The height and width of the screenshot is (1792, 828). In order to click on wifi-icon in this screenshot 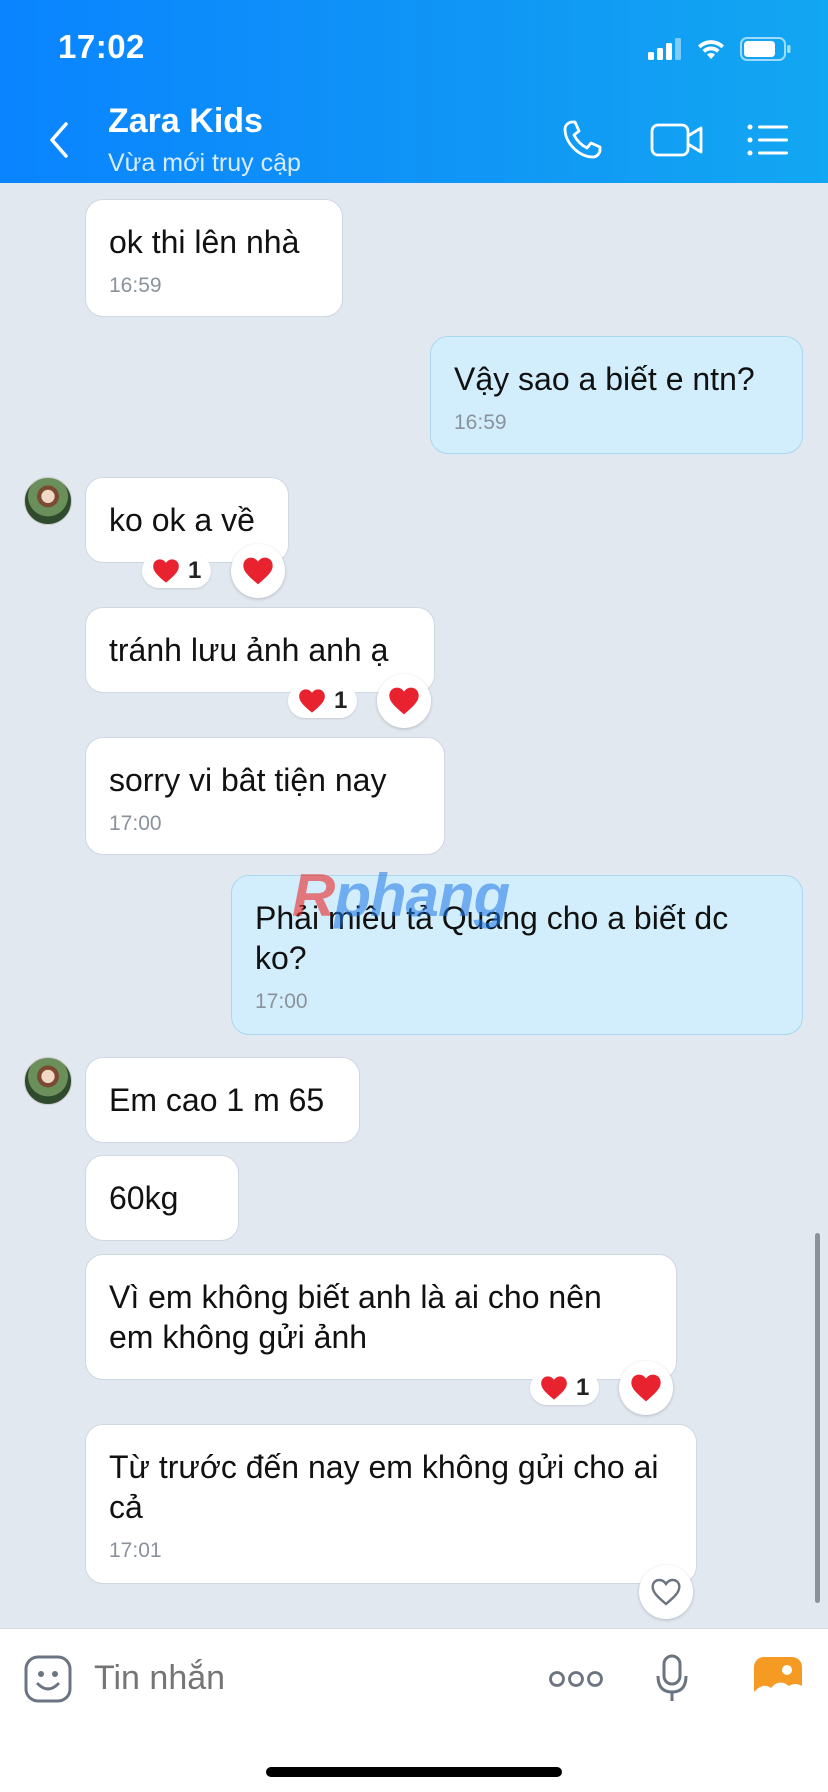, I will do `click(711, 49)`.